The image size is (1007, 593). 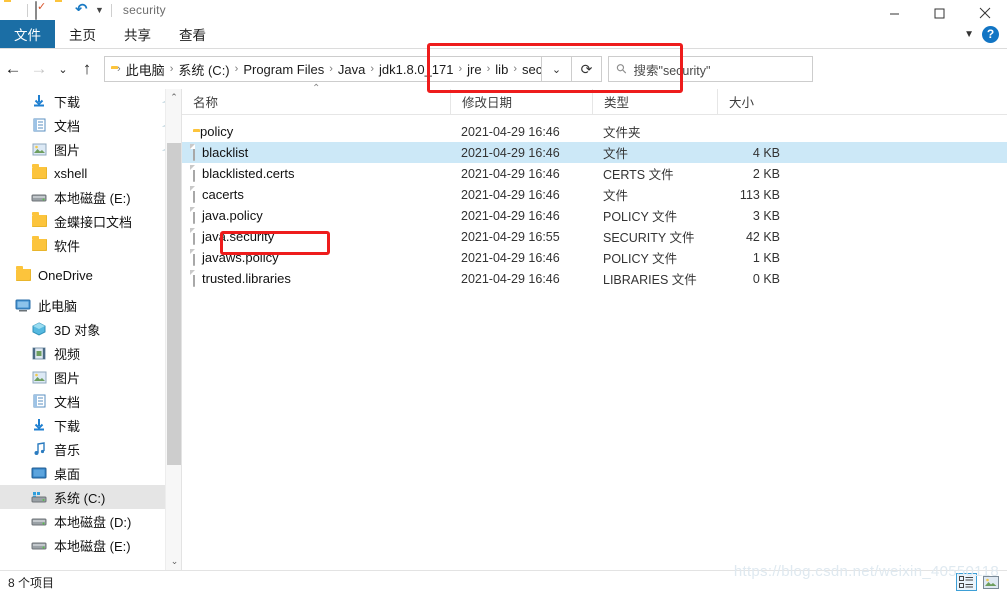 I want to click on scrollbar-thumb, so click(x=174, y=304).